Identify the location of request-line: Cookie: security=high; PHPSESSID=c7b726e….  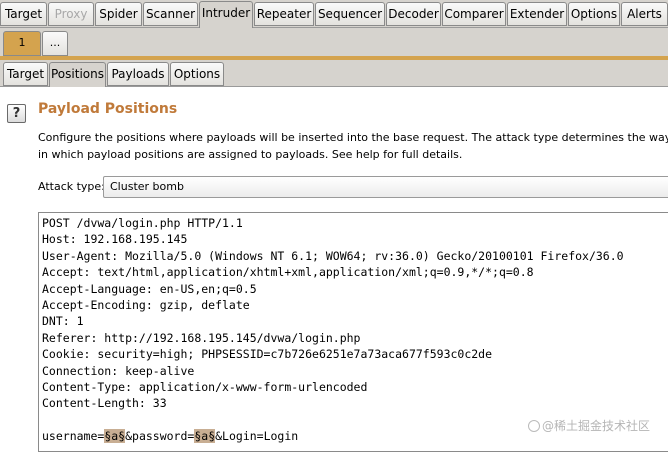
(267, 354).